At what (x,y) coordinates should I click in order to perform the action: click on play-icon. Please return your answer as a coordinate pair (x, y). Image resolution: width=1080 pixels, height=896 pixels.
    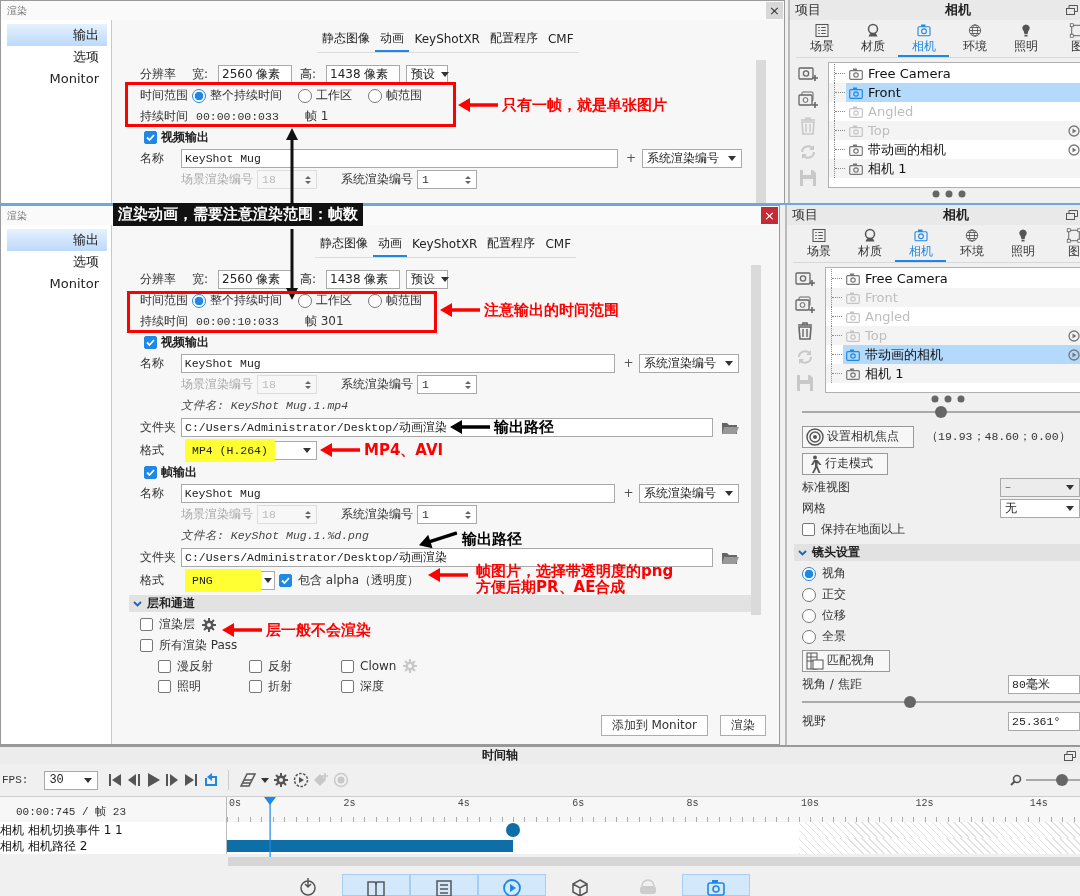
    Looking at the image, I should click on (154, 780).